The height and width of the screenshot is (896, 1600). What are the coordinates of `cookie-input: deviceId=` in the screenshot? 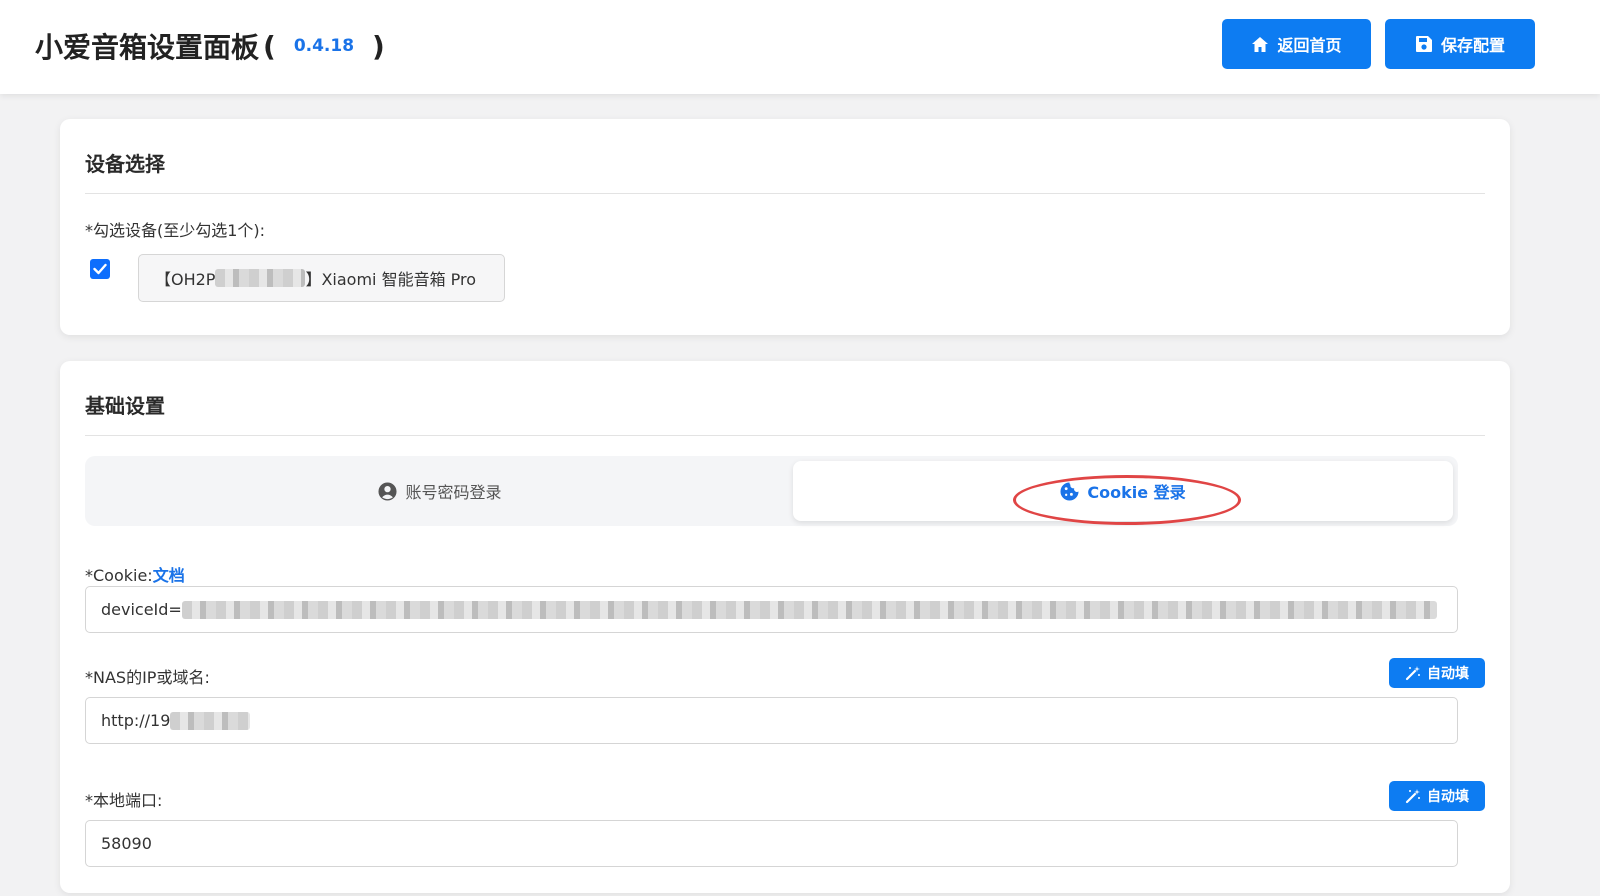 It's located at (771, 609).